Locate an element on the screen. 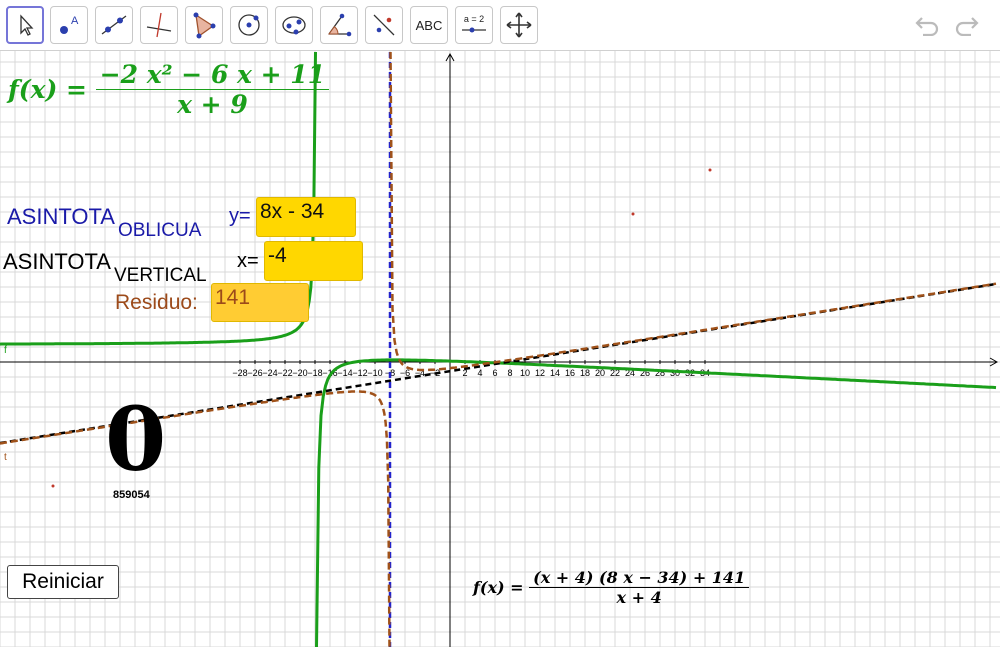  x-tick-label: 8 is located at coordinates (509, 373).